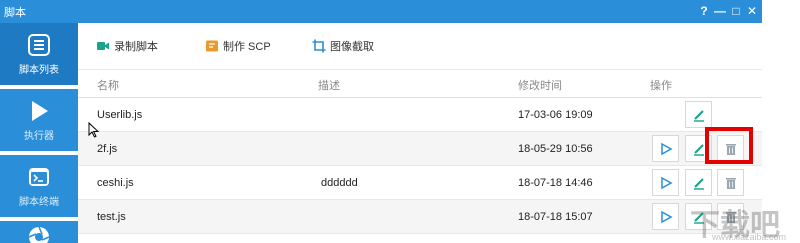 This screenshot has width=800, height=243. I want to click on table-row: ceshi.js dddddd 18-07-18 14:46, so click(420, 183).